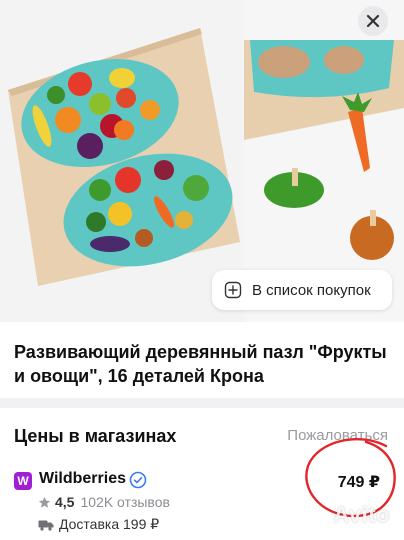  Describe the element at coordinates (138, 480) in the screenshot. I see `verified-icon` at that location.